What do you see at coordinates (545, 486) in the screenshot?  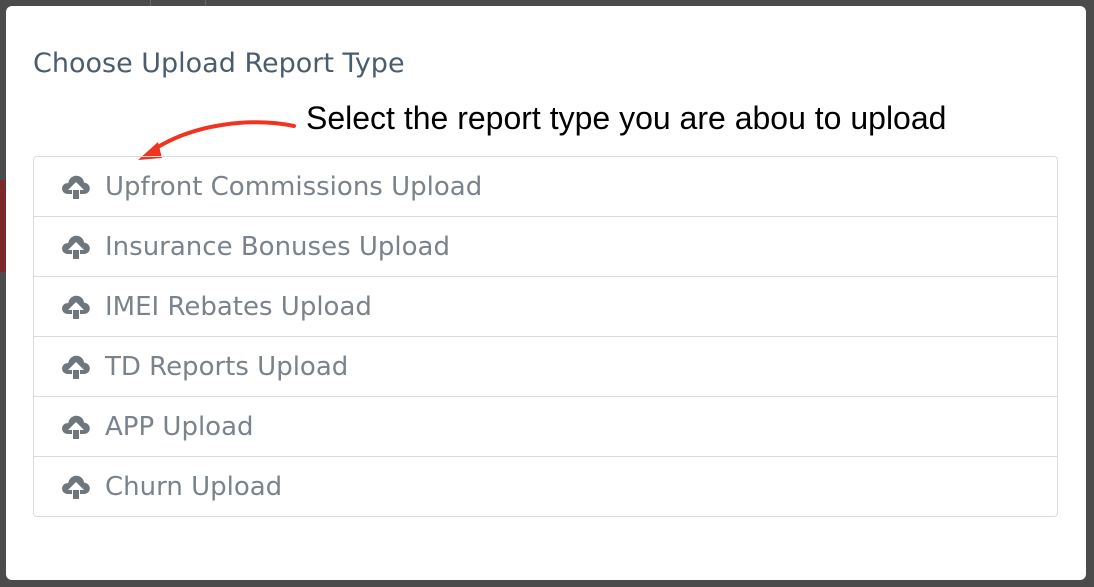 I see `upload-option-churn: Churn Upload` at bounding box center [545, 486].